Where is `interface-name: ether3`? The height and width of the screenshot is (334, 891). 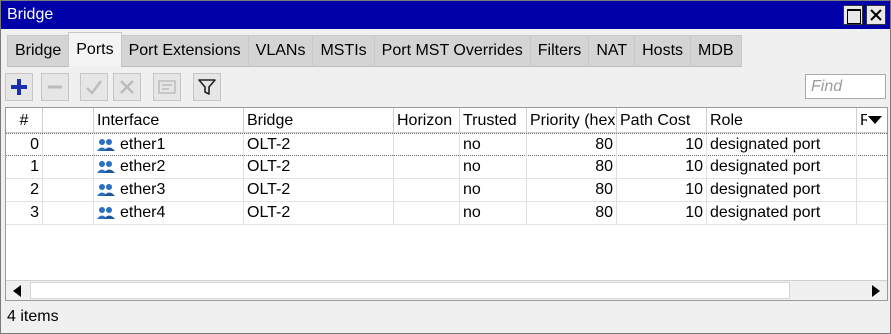
interface-name: ether3 is located at coordinates (143, 189).